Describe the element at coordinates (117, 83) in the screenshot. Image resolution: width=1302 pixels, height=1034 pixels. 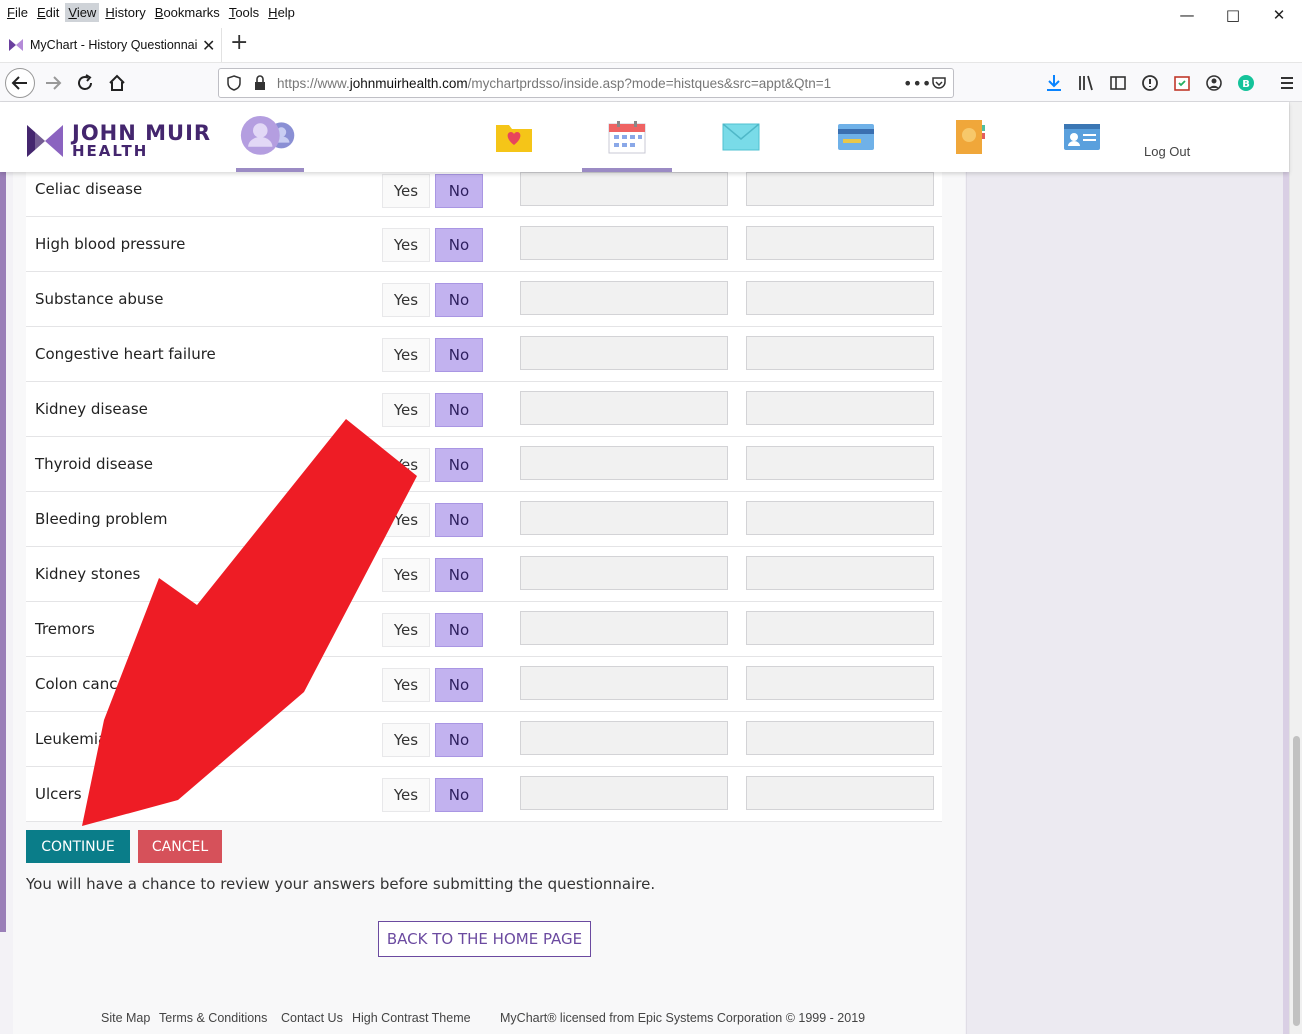
I see `home-button` at that location.